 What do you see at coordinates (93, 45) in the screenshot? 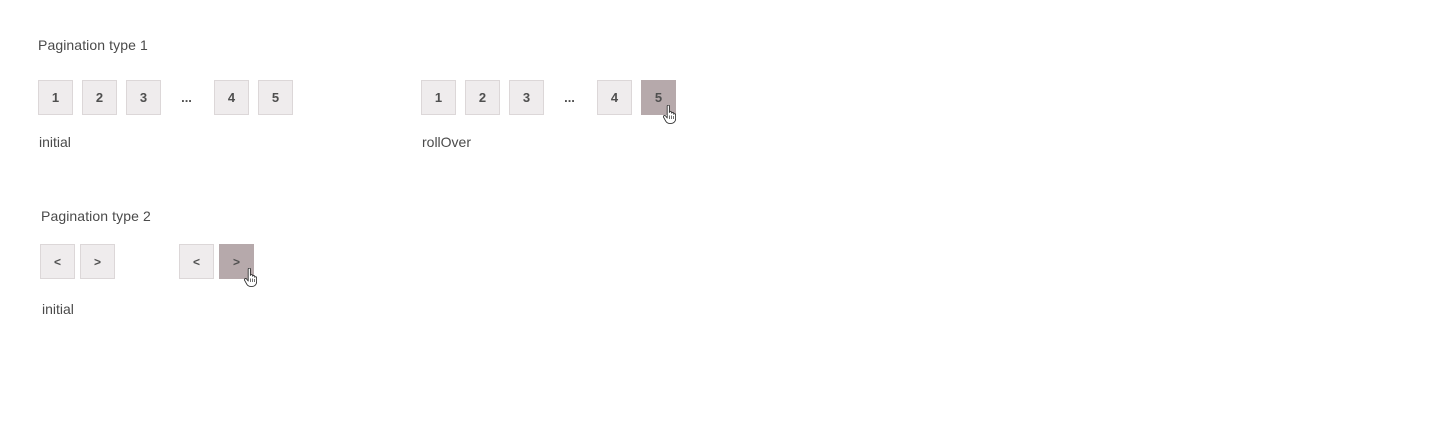
I see `pagination-type-1-title: Pagination type 1` at bounding box center [93, 45].